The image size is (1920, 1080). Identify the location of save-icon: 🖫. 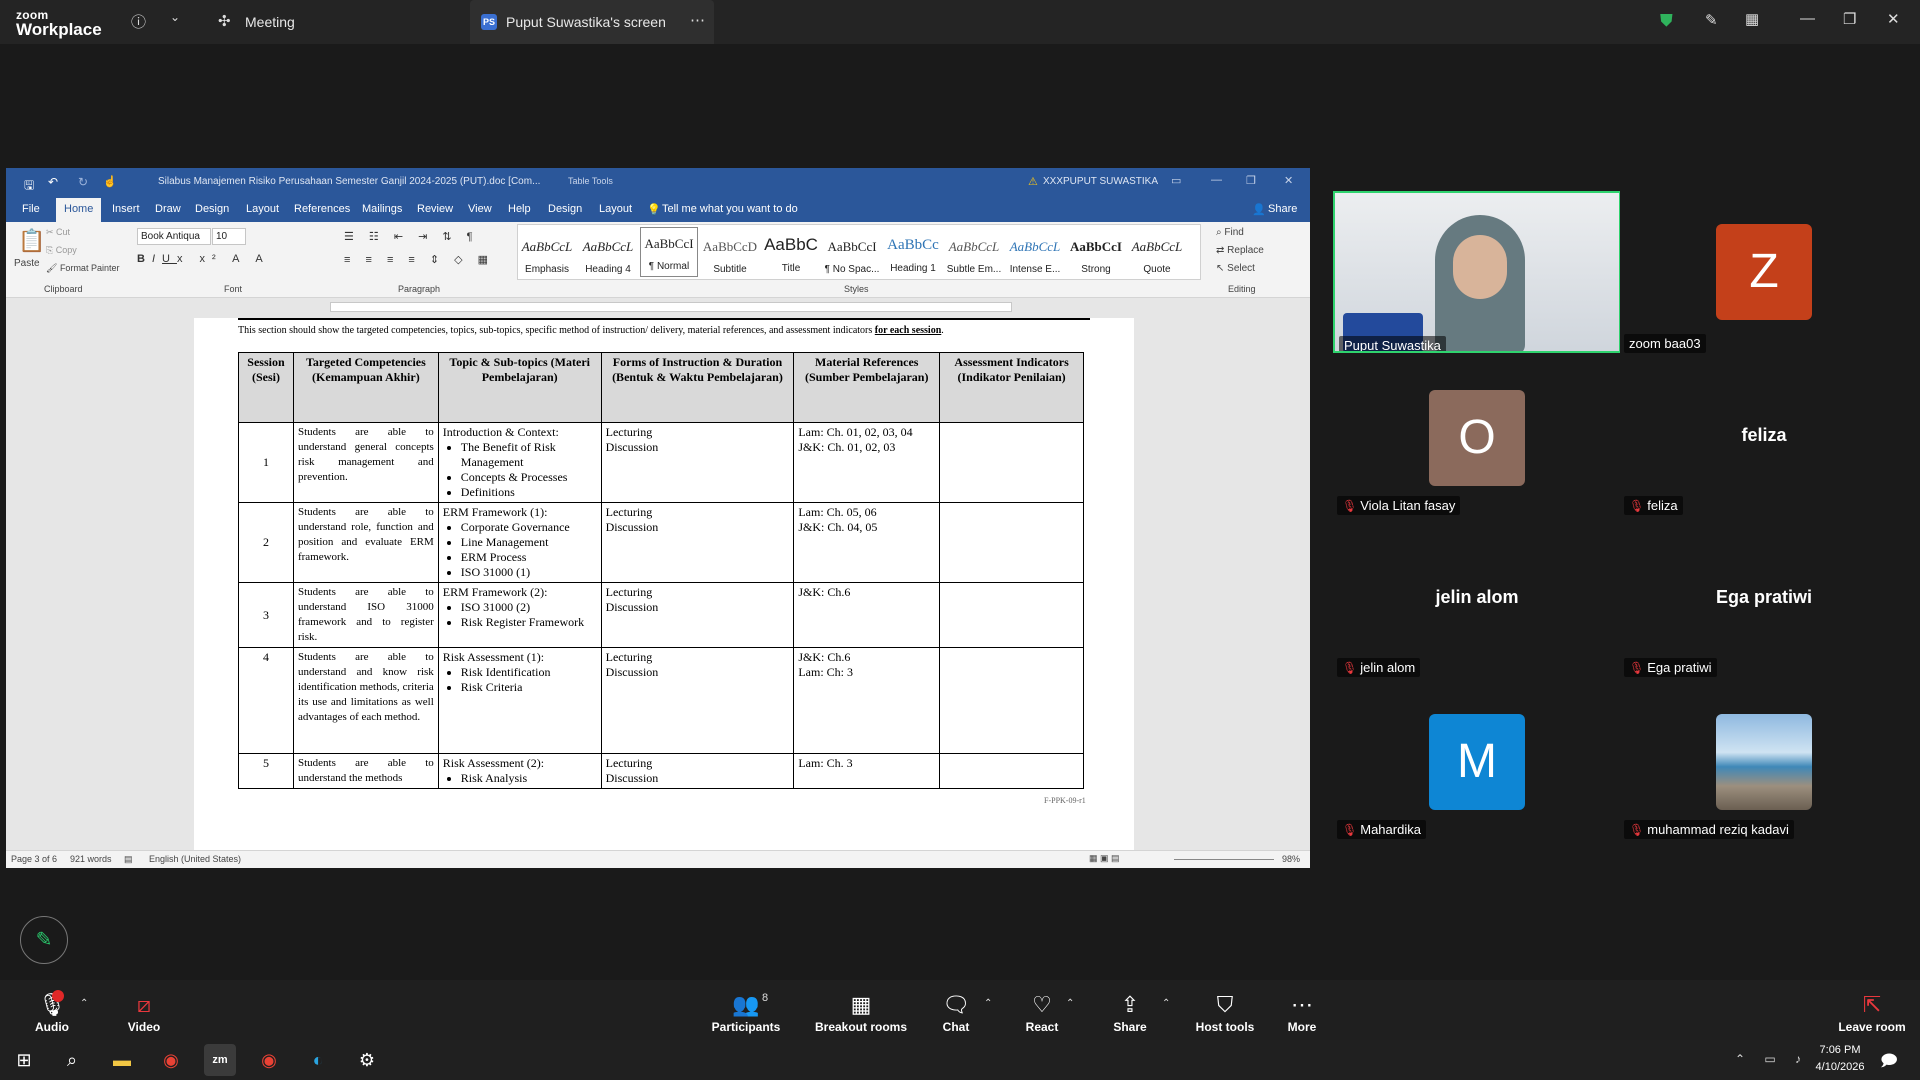
(29, 186).